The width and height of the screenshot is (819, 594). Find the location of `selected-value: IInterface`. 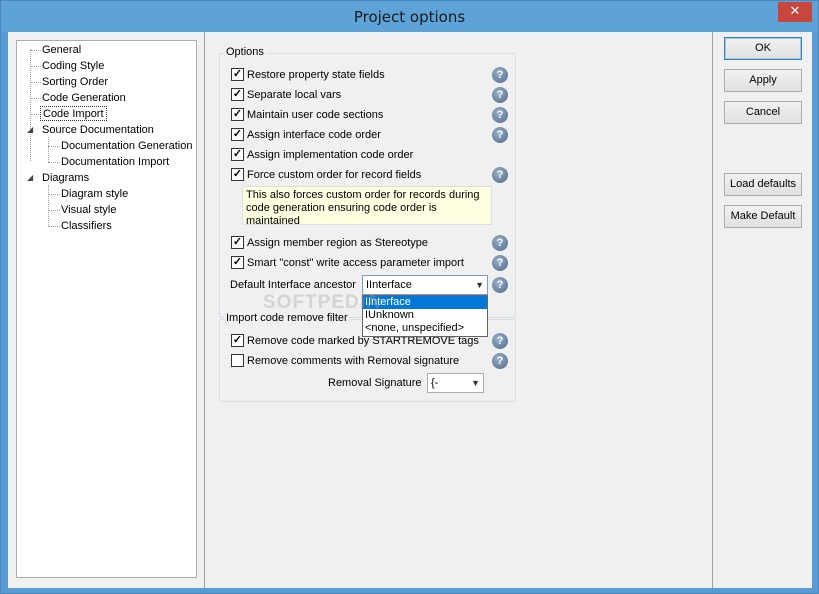

selected-value: IInterface is located at coordinates (389, 285).